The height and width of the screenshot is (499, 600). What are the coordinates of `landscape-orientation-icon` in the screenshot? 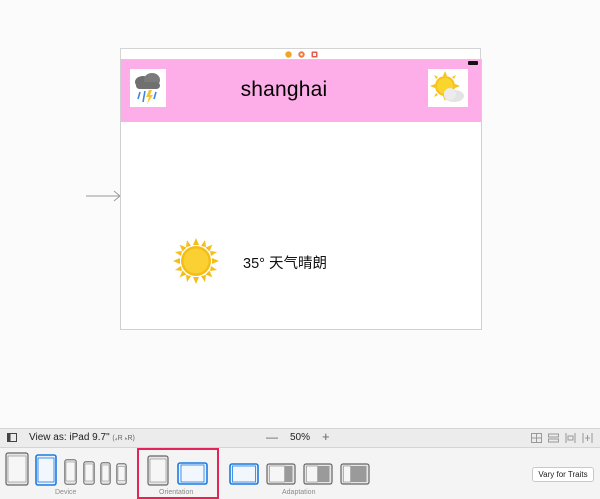 It's located at (192, 473).